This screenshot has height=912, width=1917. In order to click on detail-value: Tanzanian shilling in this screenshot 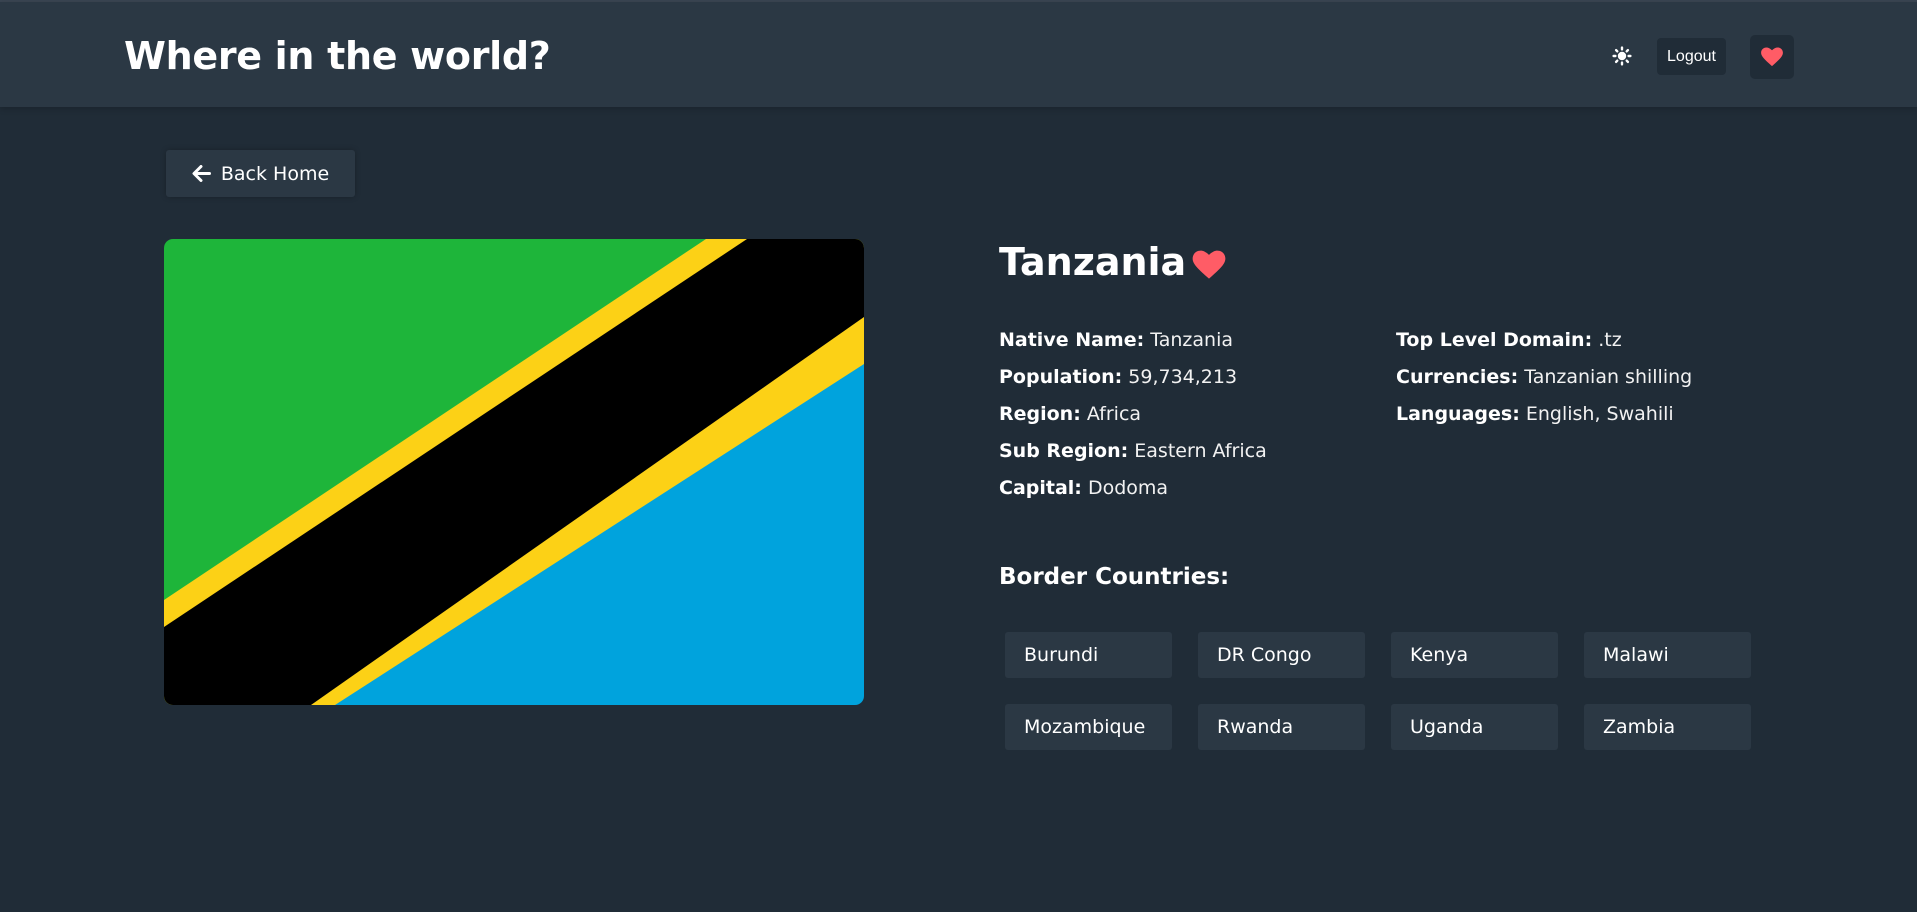, I will do `click(1608, 377)`.